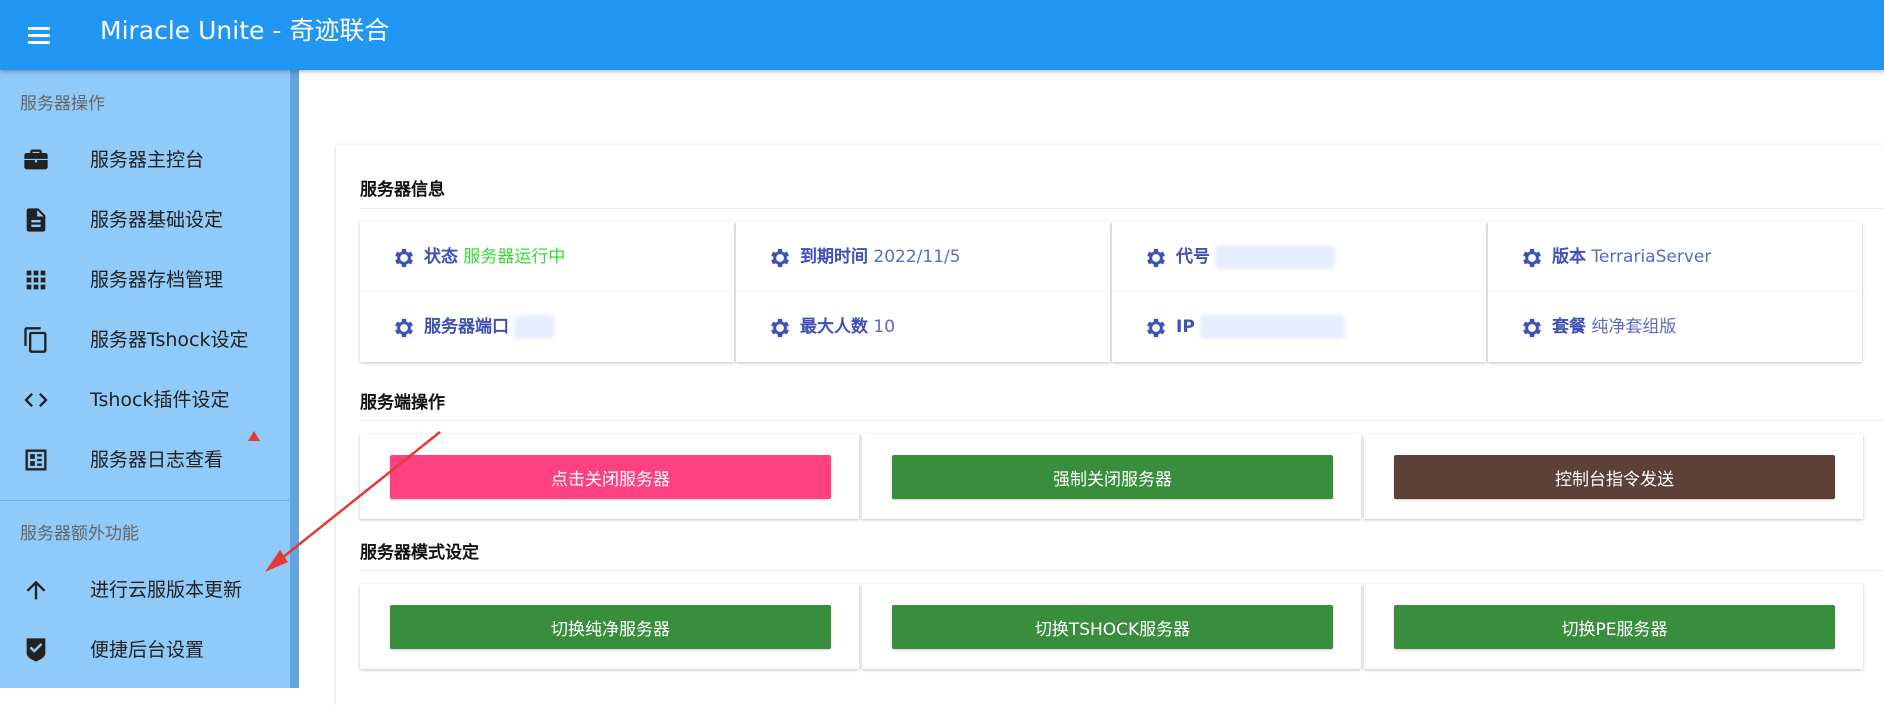 This screenshot has width=1884, height=705. Describe the element at coordinates (402, 403) in the screenshot. I see `section-title-server-ops: 服务端操作` at that location.